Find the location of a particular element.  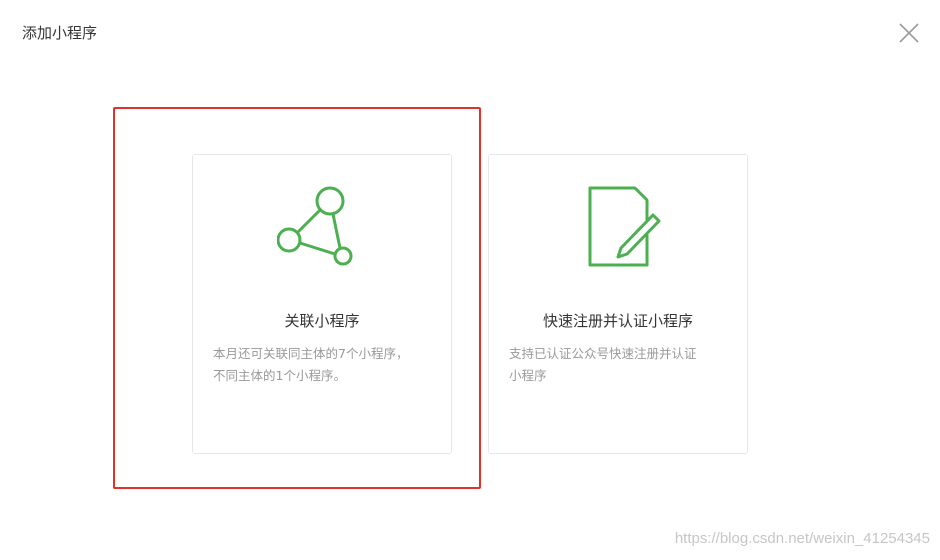

dialog-title: 添加小程序 is located at coordinates (60, 33).